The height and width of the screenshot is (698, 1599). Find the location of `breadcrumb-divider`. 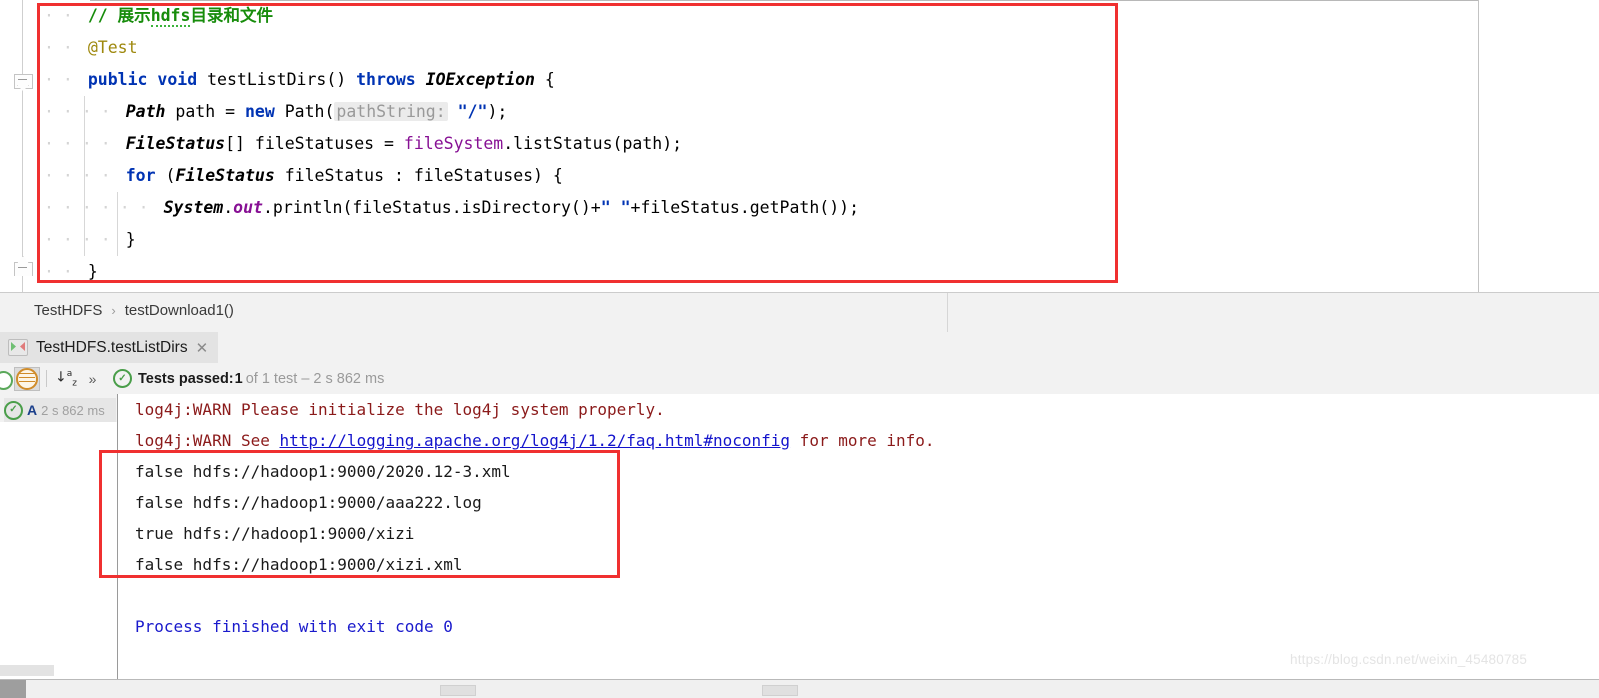

breadcrumb-divider is located at coordinates (947, 313).